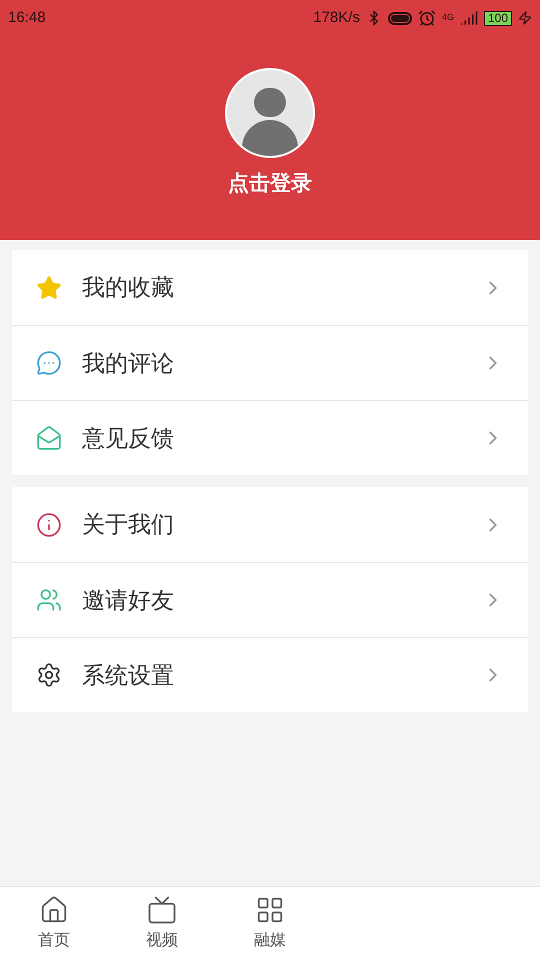 The image size is (540, 960). Describe the element at coordinates (49, 675) in the screenshot. I see `settings-icon` at that location.